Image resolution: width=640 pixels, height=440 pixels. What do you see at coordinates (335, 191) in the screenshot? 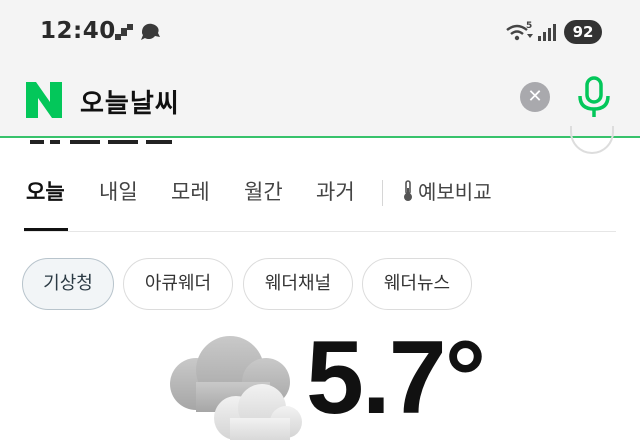
I see `tab-past: 과거` at bounding box center [335, 191].